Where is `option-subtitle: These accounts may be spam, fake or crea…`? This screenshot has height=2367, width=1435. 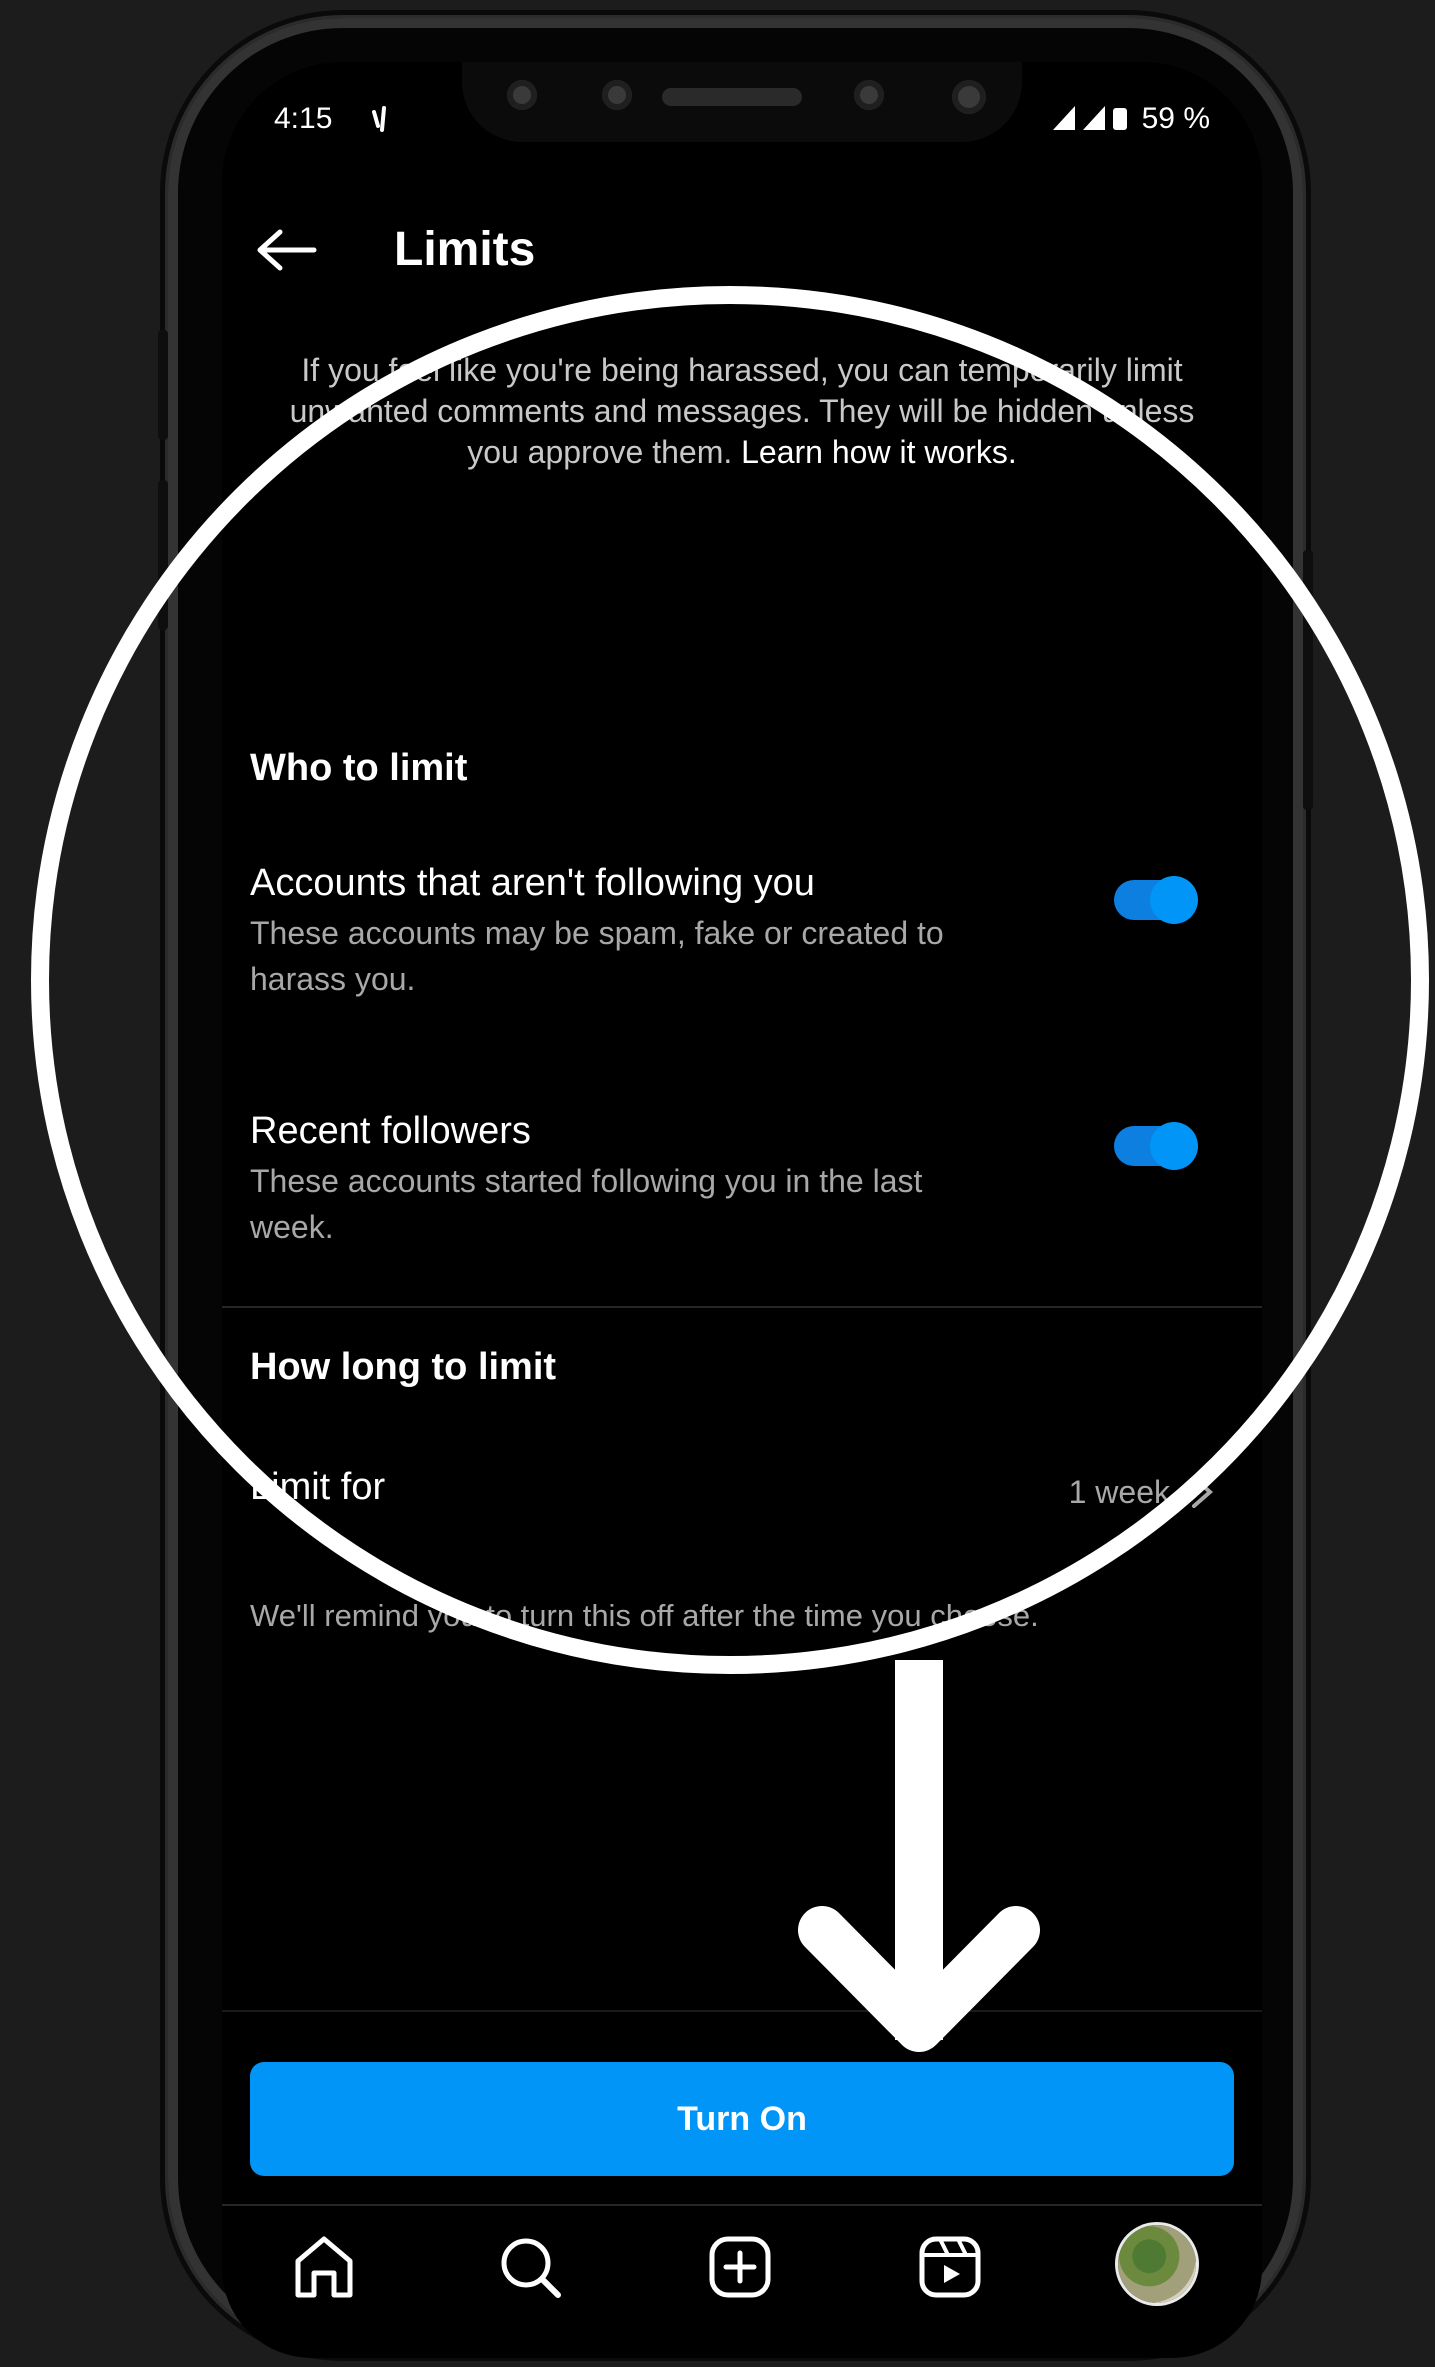
option-subtitle: These accounts may be spam, fake or crea… is located at coordinates (597, 956).